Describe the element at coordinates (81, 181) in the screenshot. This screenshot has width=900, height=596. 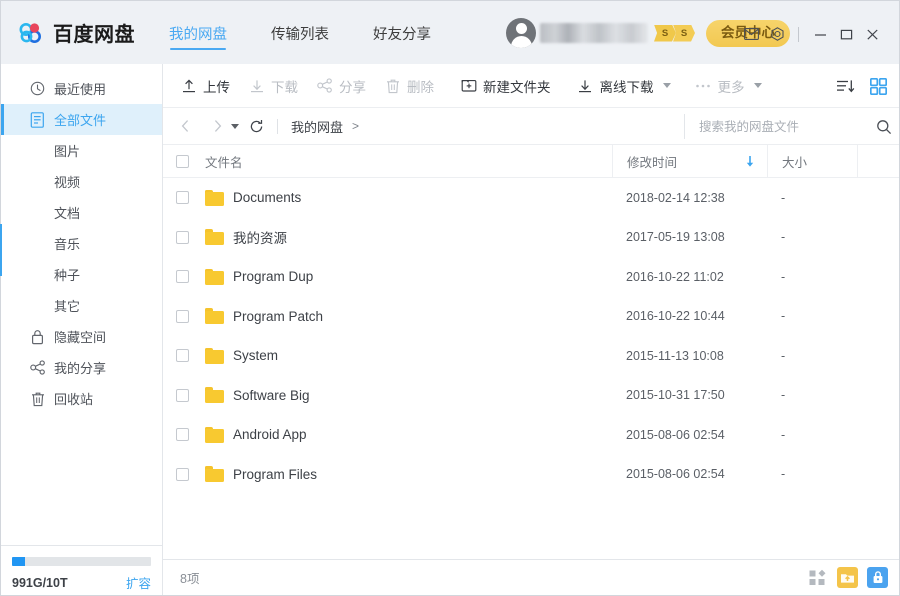
I see `sidebar-item-videos: 视频` at that location.